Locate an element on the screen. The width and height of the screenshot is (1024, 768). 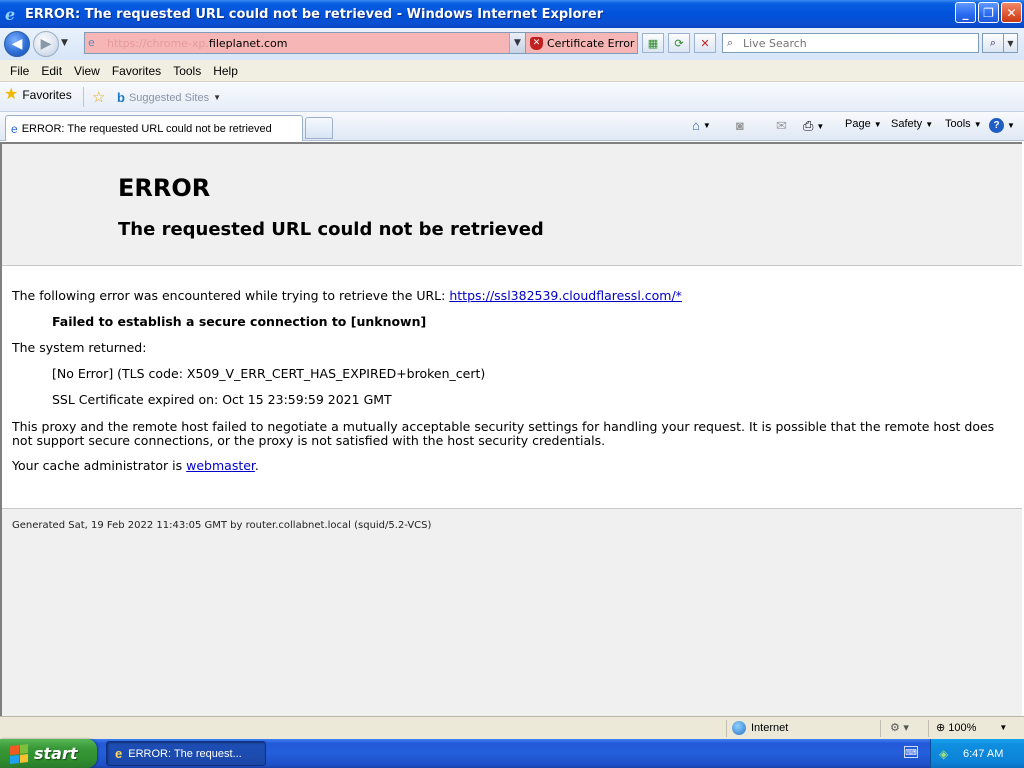
menu-file: File is located at coordinates (19, 71).